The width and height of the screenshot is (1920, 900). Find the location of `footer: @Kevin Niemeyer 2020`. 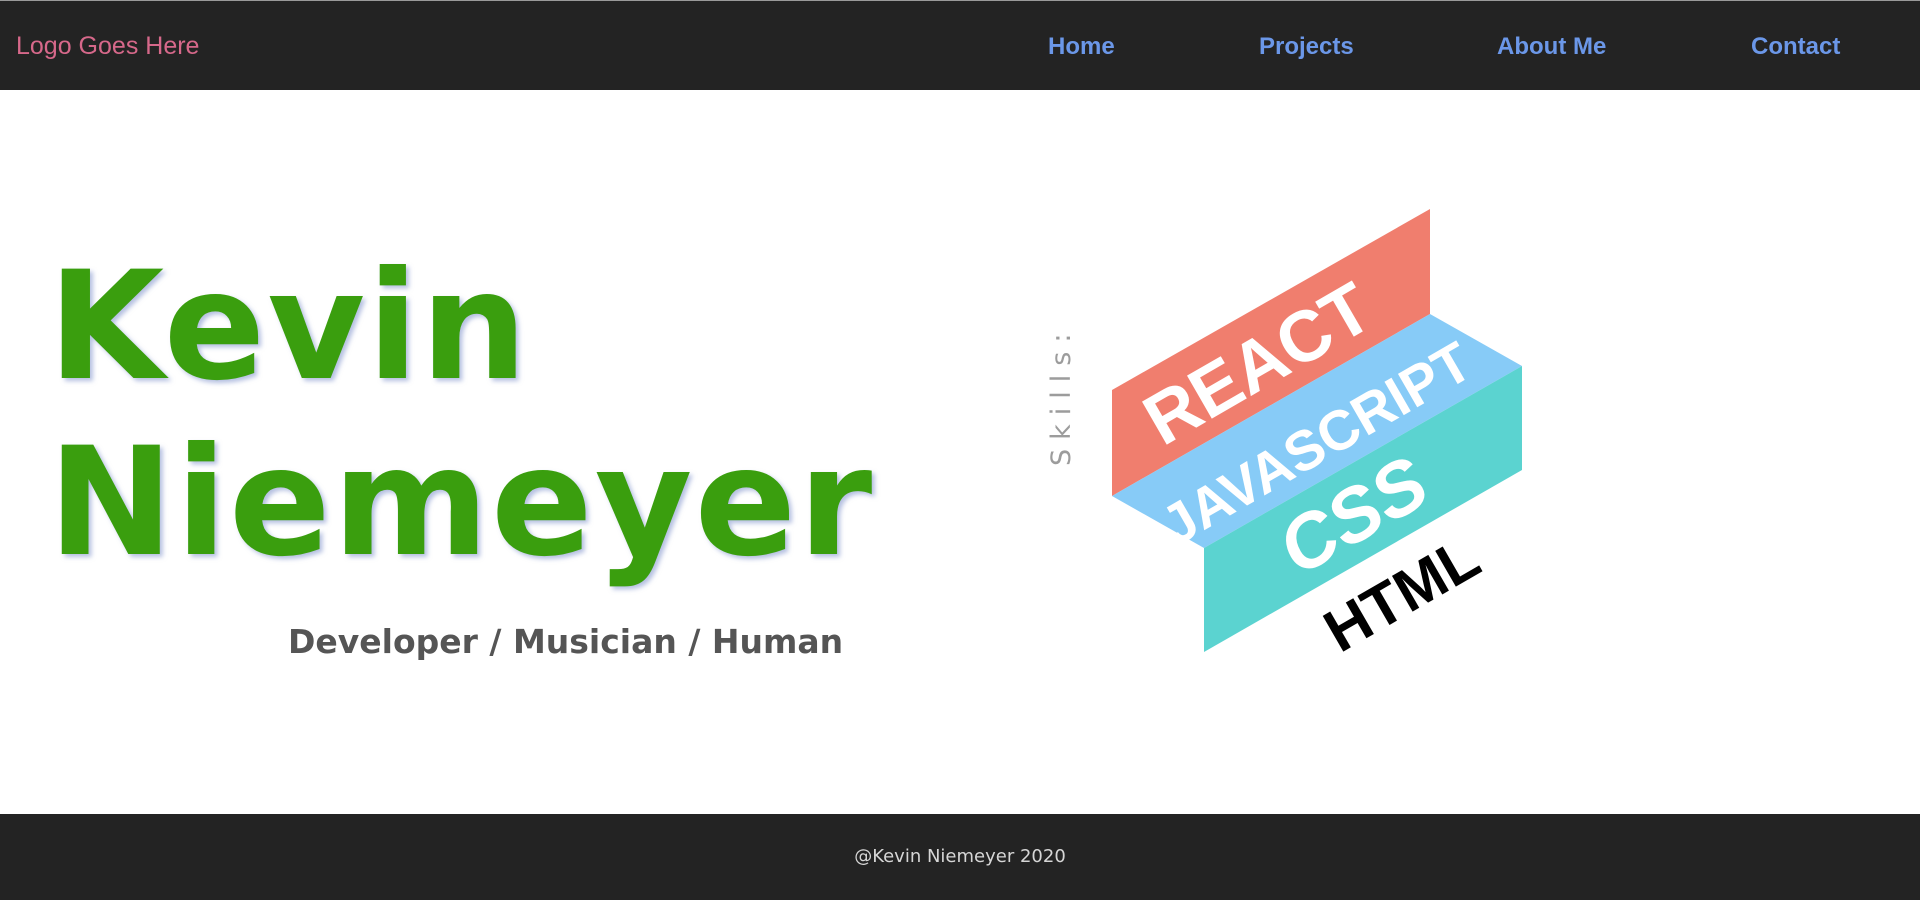

footer: @Kevin Niemeyer 2020 is located at coordinates (960, 857).